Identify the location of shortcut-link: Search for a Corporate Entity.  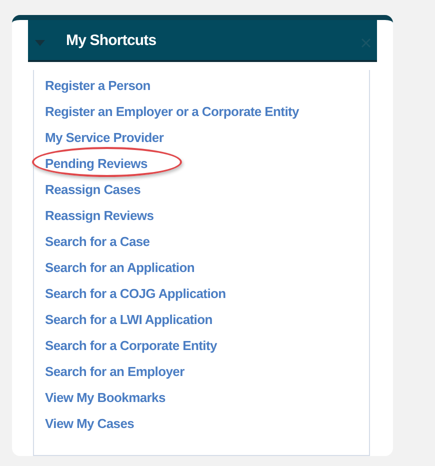
(131, 345).